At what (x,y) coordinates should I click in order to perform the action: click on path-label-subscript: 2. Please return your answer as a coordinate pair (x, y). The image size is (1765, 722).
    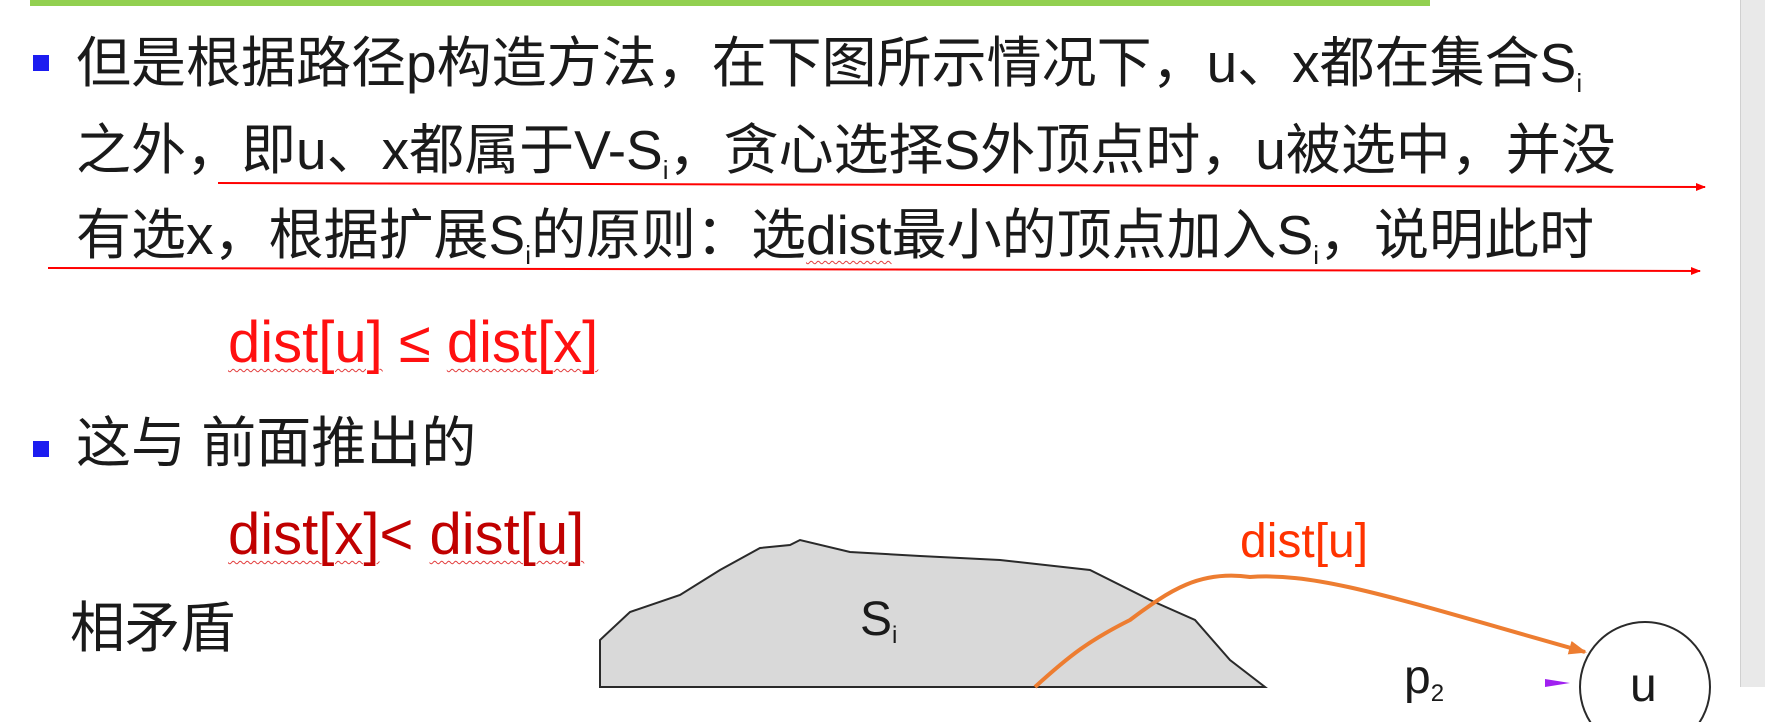
    Looking at the image, I should click on (1437, 693).